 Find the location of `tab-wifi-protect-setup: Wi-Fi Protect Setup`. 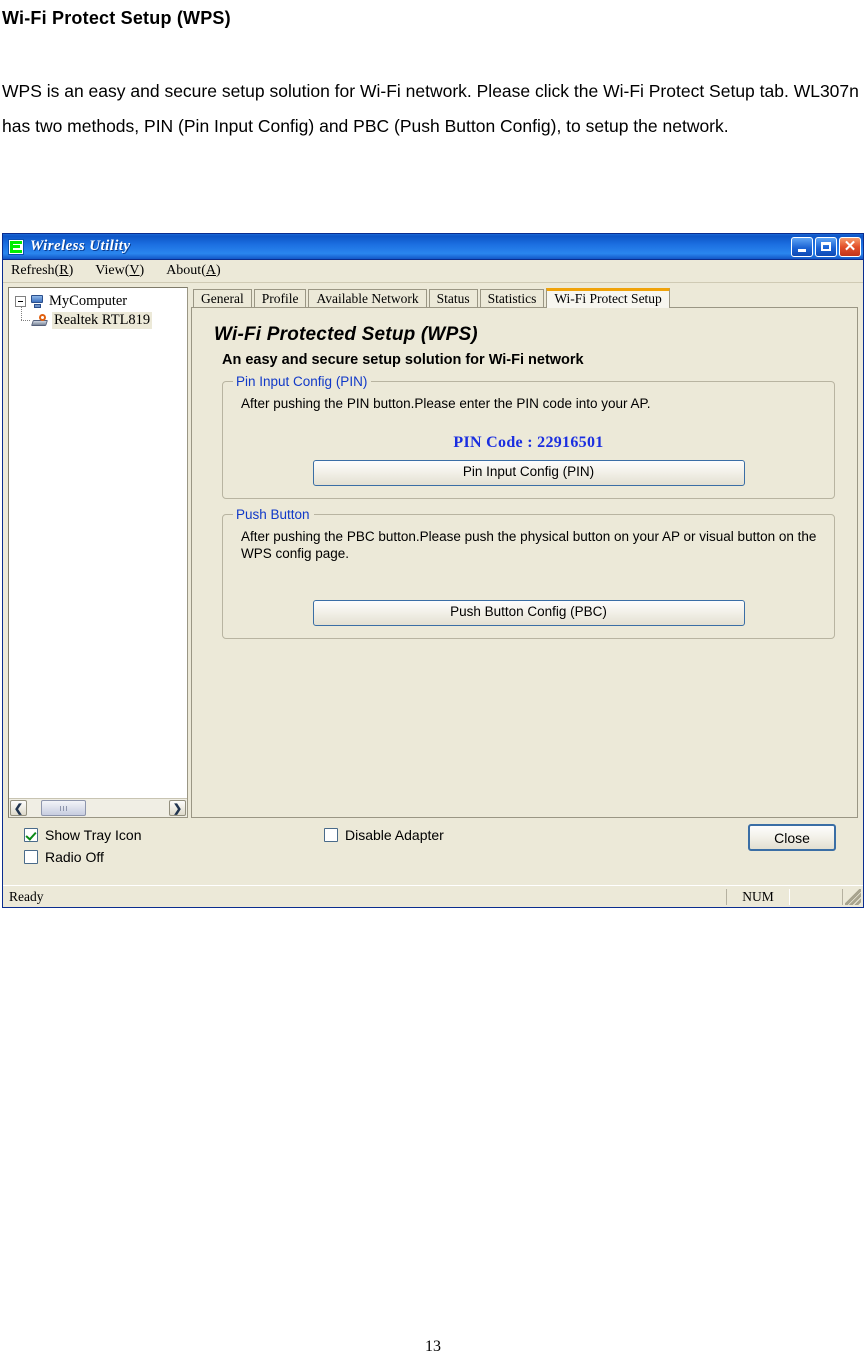

tab-wifi-protect-setup: Wi-Fi Protect Setup is located at coordinates (608, 298).